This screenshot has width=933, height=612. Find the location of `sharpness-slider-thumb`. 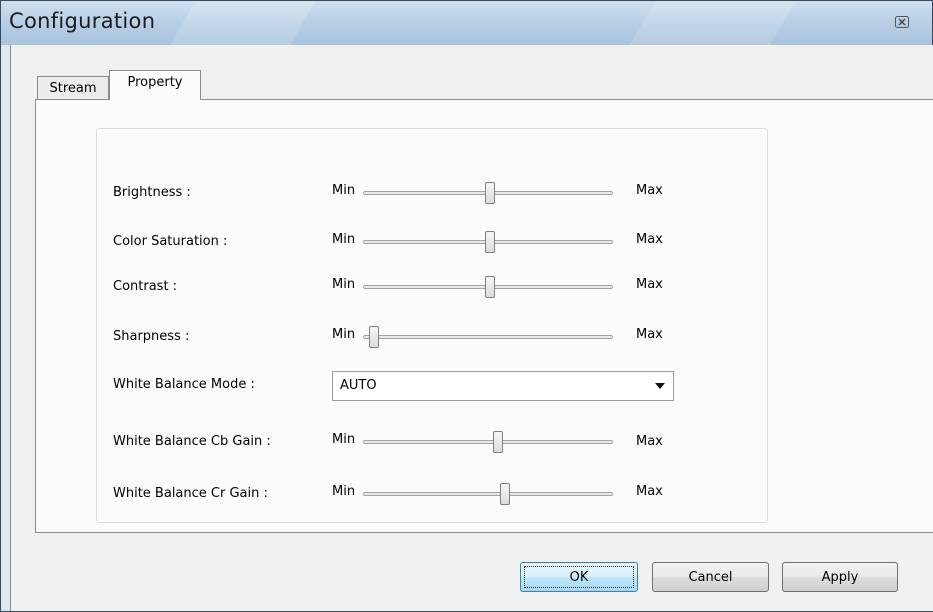

sharpness-slider-thumb is located at coordinates (373, 337).